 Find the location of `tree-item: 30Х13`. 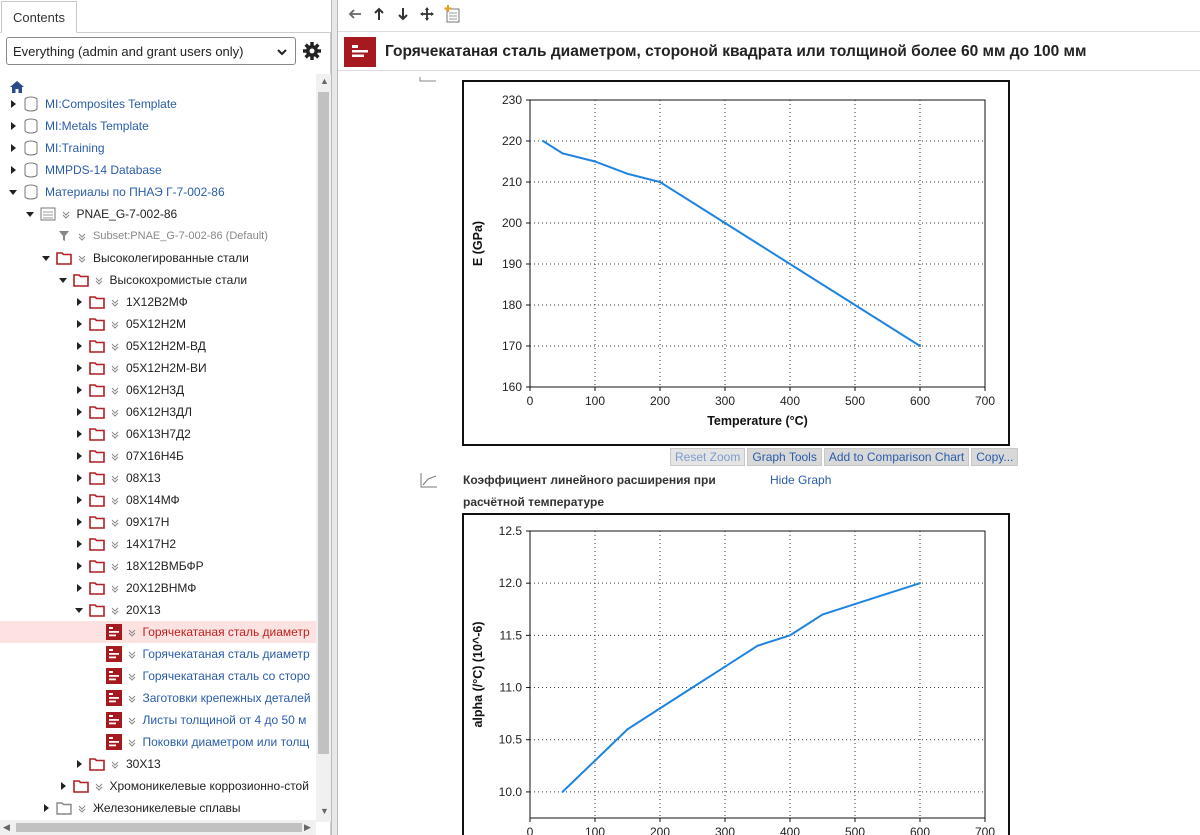

tree-item: 30Х13 is located at coordinates (158, 764).